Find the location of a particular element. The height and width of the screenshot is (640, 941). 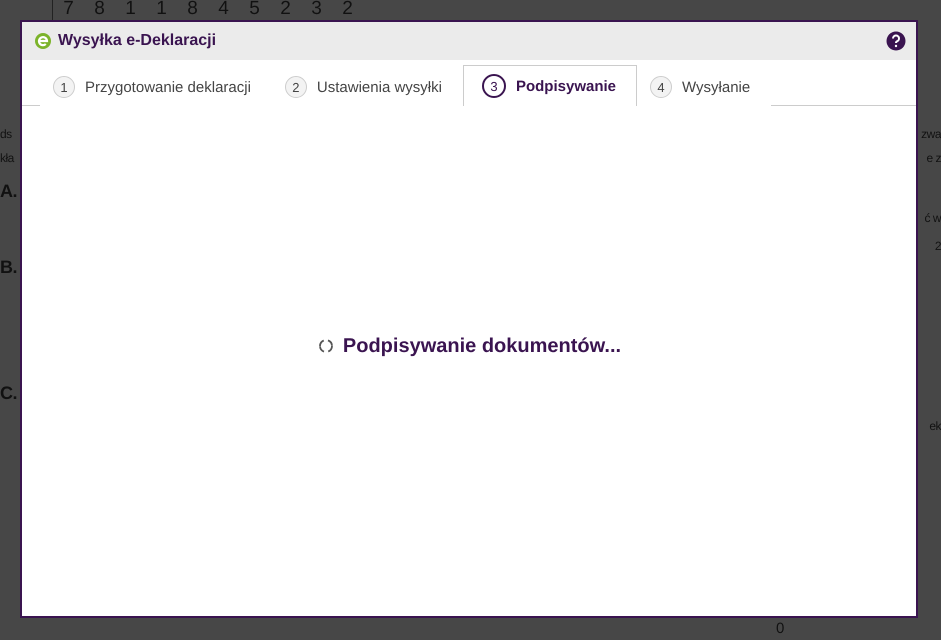

help-icon is located at coordinates (896, 41).